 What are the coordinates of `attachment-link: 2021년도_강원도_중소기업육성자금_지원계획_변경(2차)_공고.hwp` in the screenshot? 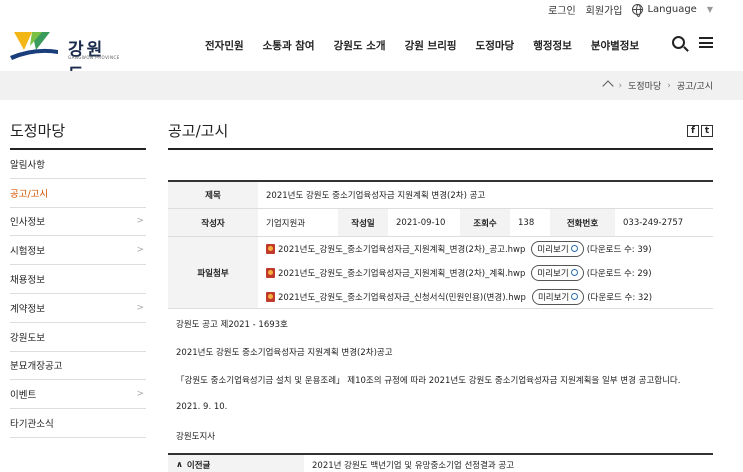 It's located at (401, 249).